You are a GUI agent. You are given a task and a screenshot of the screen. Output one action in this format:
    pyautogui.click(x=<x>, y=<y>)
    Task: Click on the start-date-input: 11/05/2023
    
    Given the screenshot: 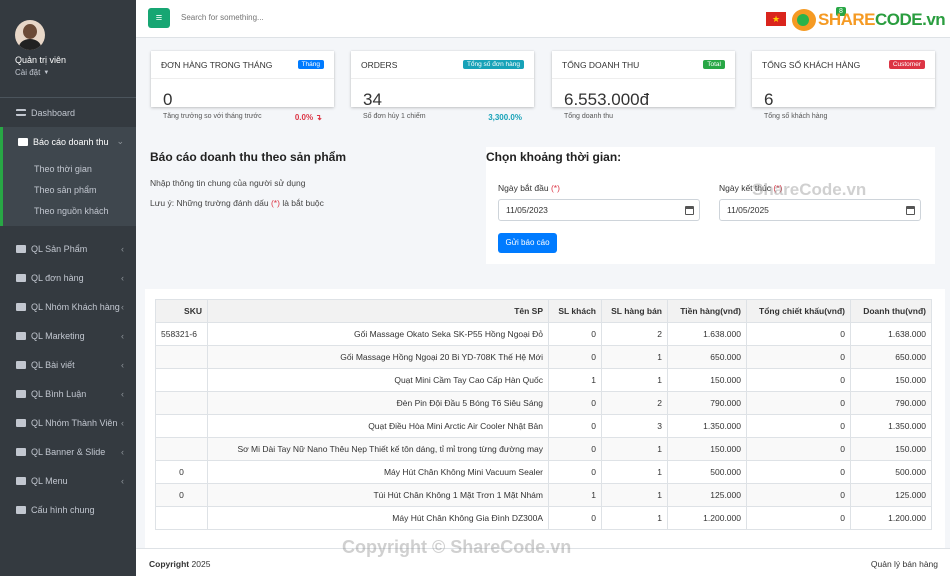 What is the action you would take?
    pyautogui.click(x=599, y=210)
    